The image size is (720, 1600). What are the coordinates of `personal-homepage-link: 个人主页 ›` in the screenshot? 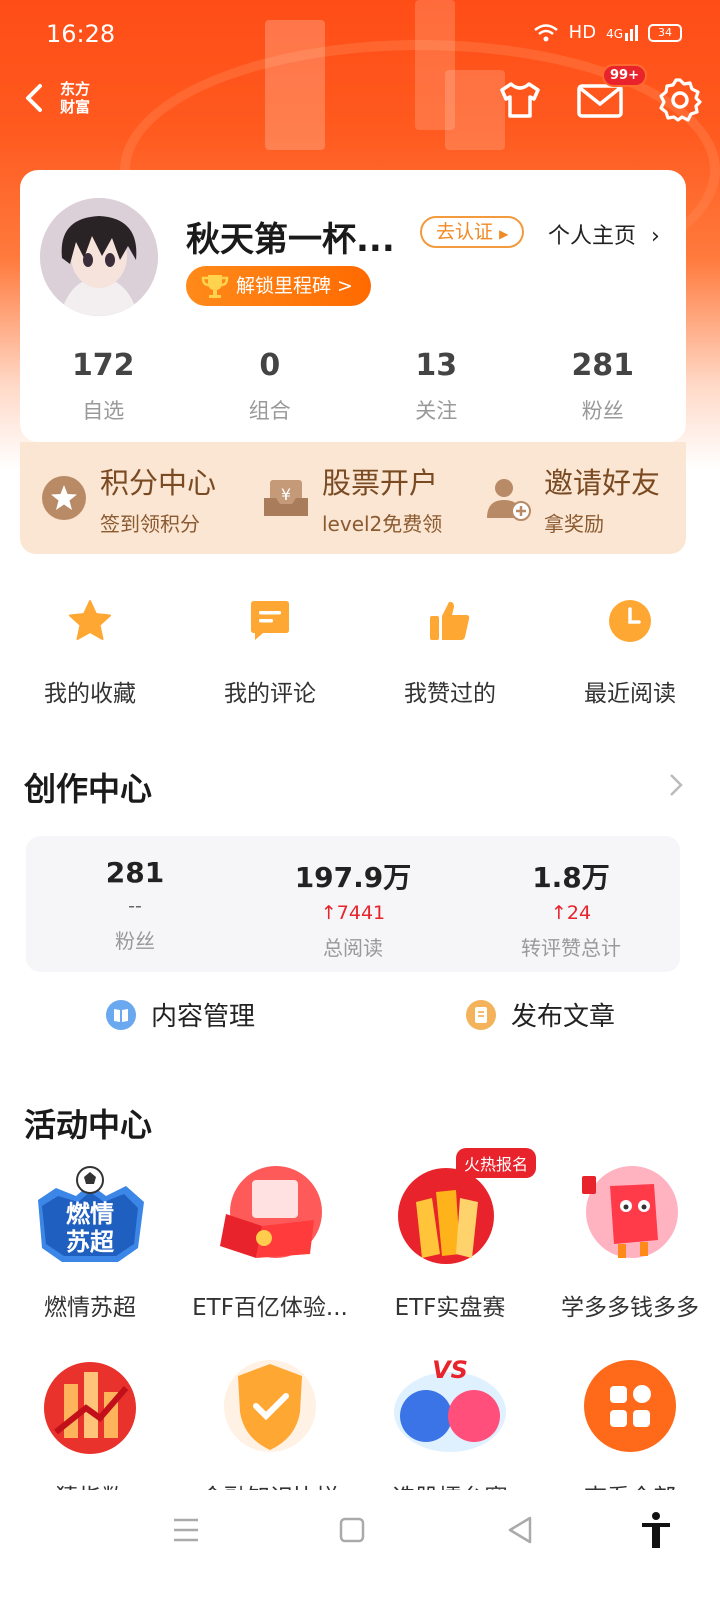 It's located at (604, 234).